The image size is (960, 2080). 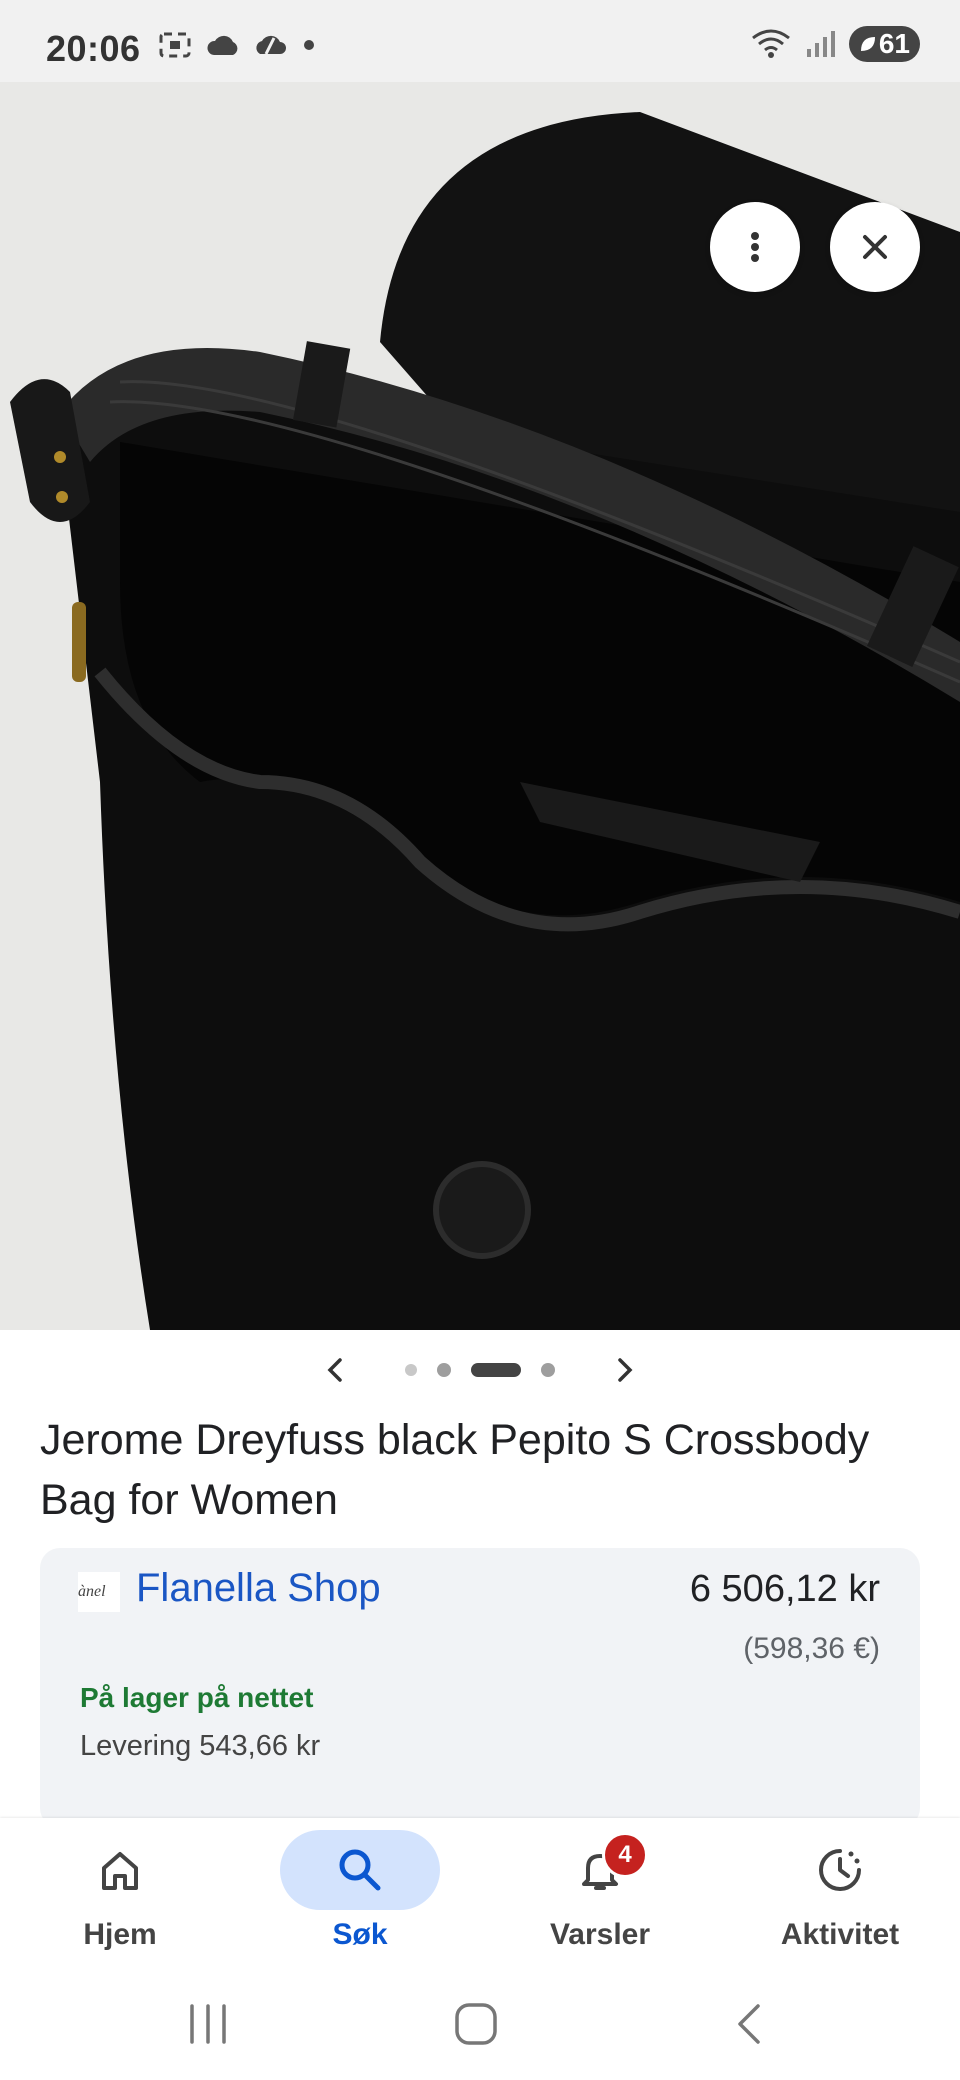 I want to click on chevron-right-icon, so click(x=625, y=1370).